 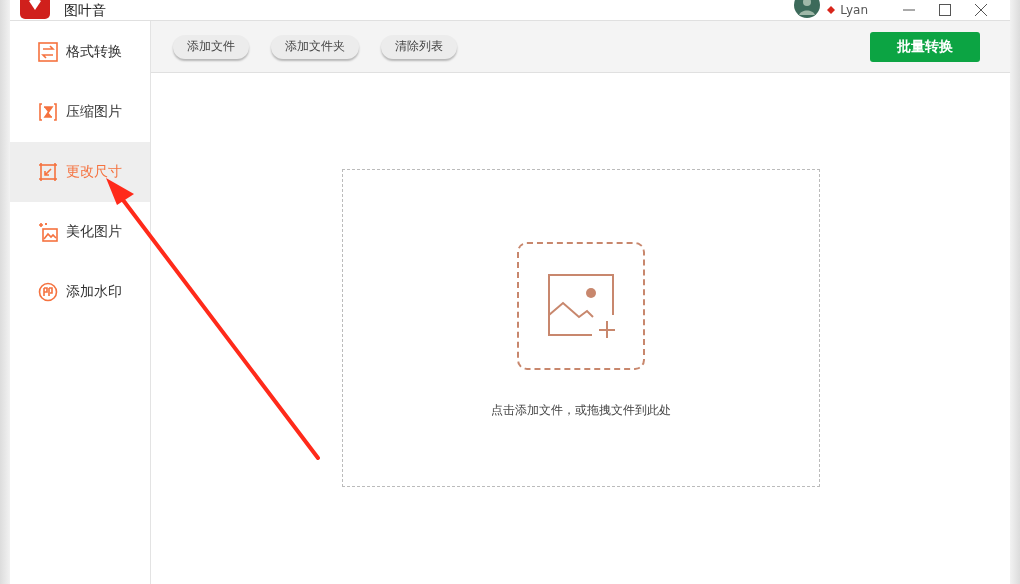 I want to click on add-file-area, so click(x=580, y=306).